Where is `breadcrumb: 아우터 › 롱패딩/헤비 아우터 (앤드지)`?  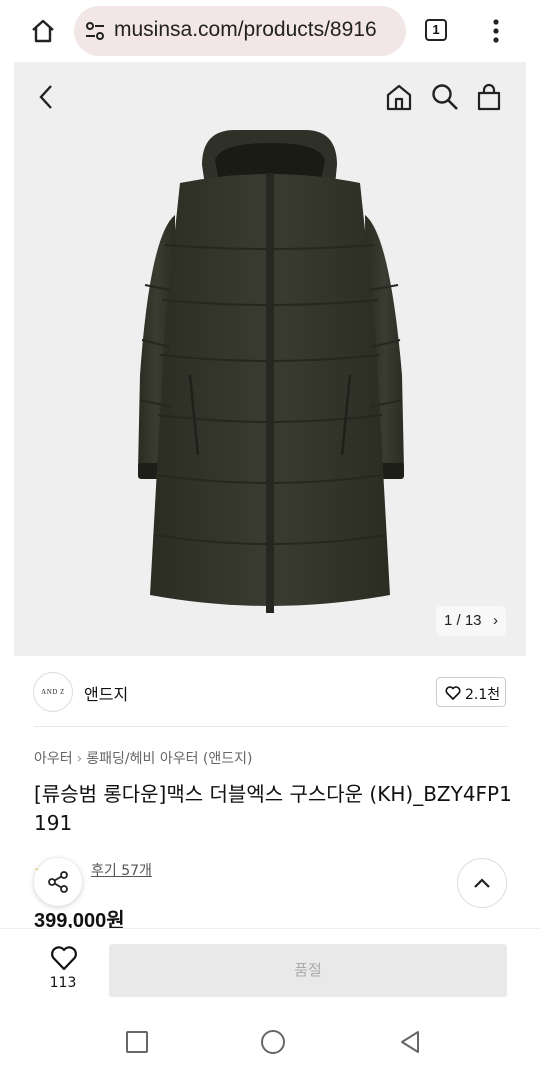
breadcrumb: 아우터 › 롱패딩/헤비 아우터 (앤드지) is located at coordinates (143, 758).